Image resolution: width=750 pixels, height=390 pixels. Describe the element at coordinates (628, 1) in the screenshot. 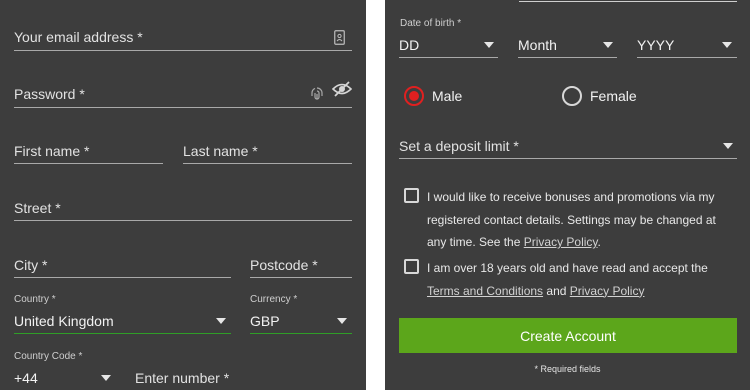

I see `previous-field-underline` at that location.